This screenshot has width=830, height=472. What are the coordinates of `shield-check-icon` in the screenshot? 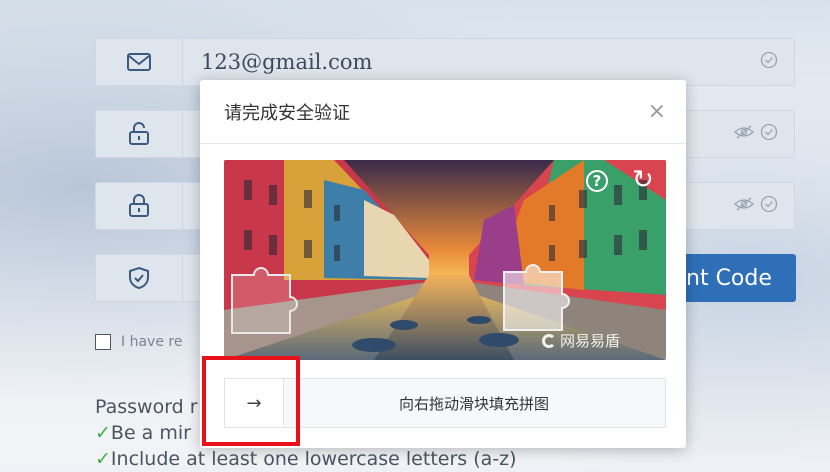 It's located at (139, 278).